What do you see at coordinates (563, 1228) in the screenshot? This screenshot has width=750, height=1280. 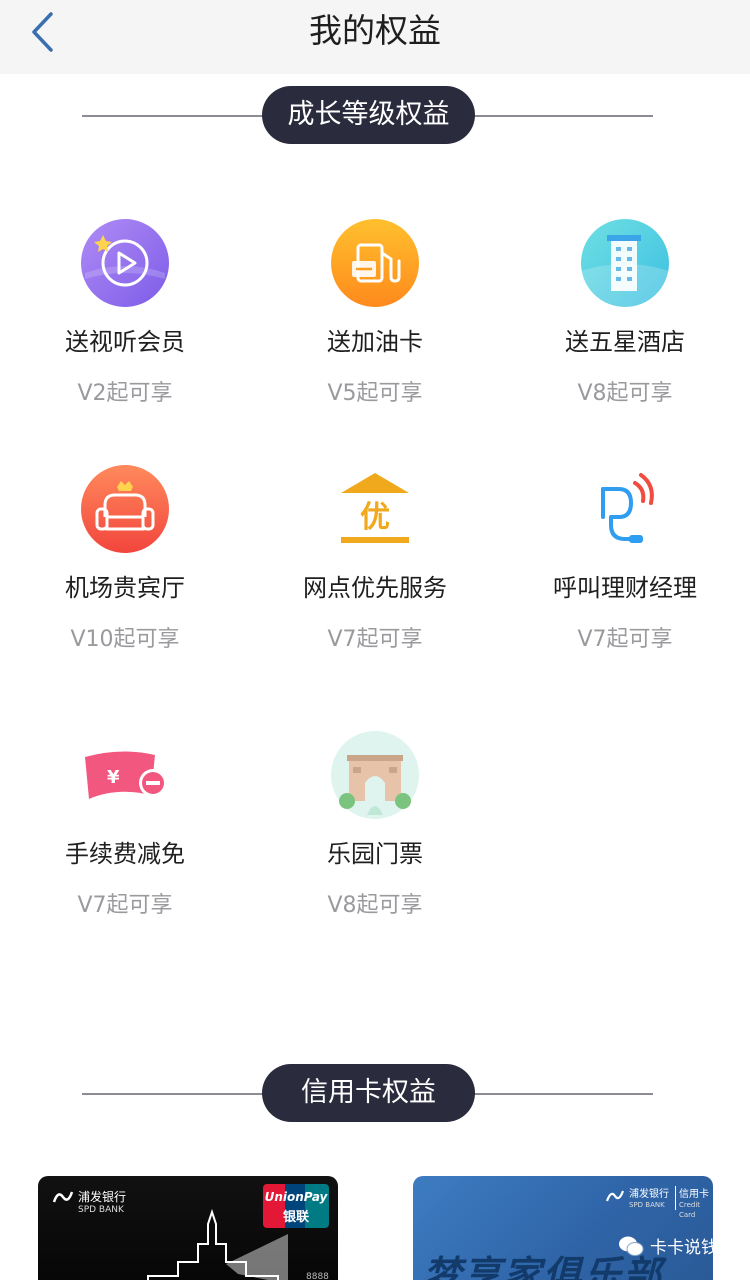 I see `credit-card-blue: 浦发银行 SPD BANK 信用卡 Credit Card 梦享家俱乐部` at bounding box center [563, 1228].